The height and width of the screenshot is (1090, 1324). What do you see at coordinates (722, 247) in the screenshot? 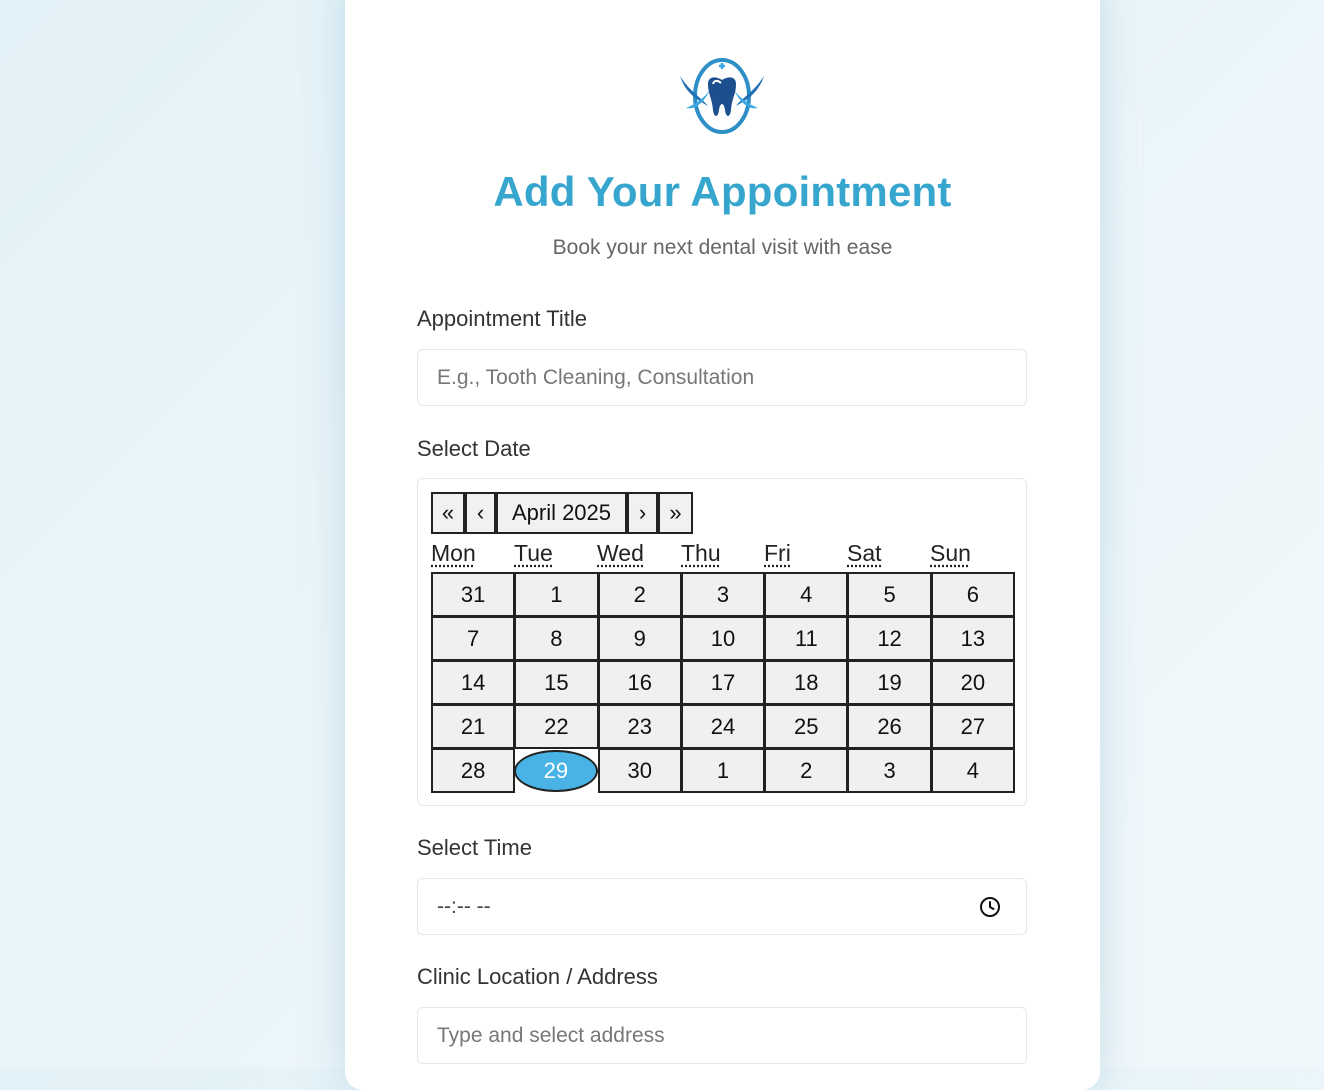
I see `page-subtitle: Book your next dental visit with ease` at bounding box center [722, 247].